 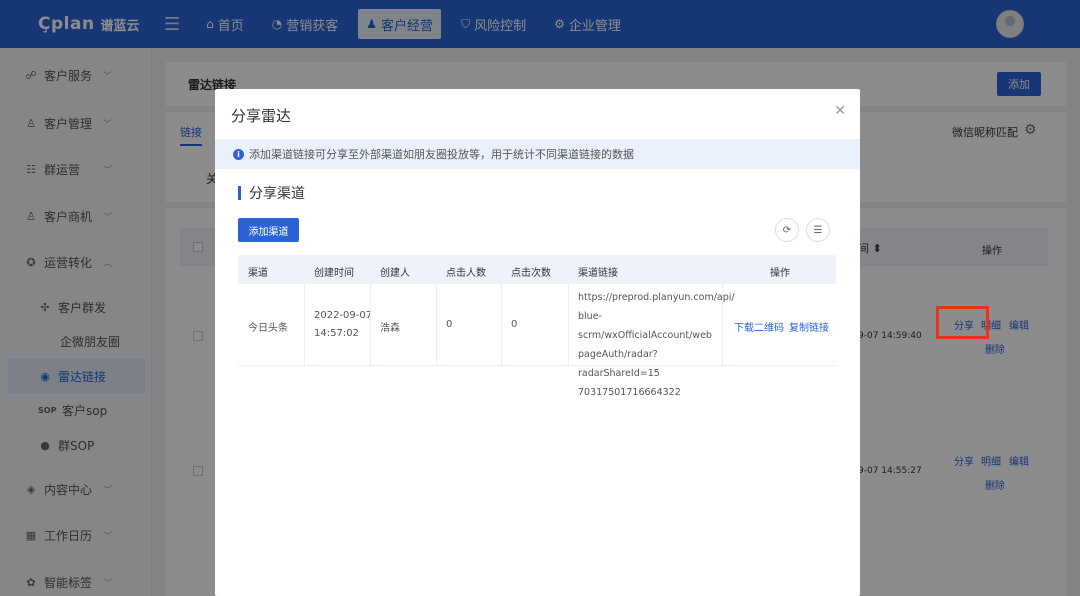 I want to click on link-line: blue-scrm/wxOfficialAccount/web, so click(x=645, y=326).